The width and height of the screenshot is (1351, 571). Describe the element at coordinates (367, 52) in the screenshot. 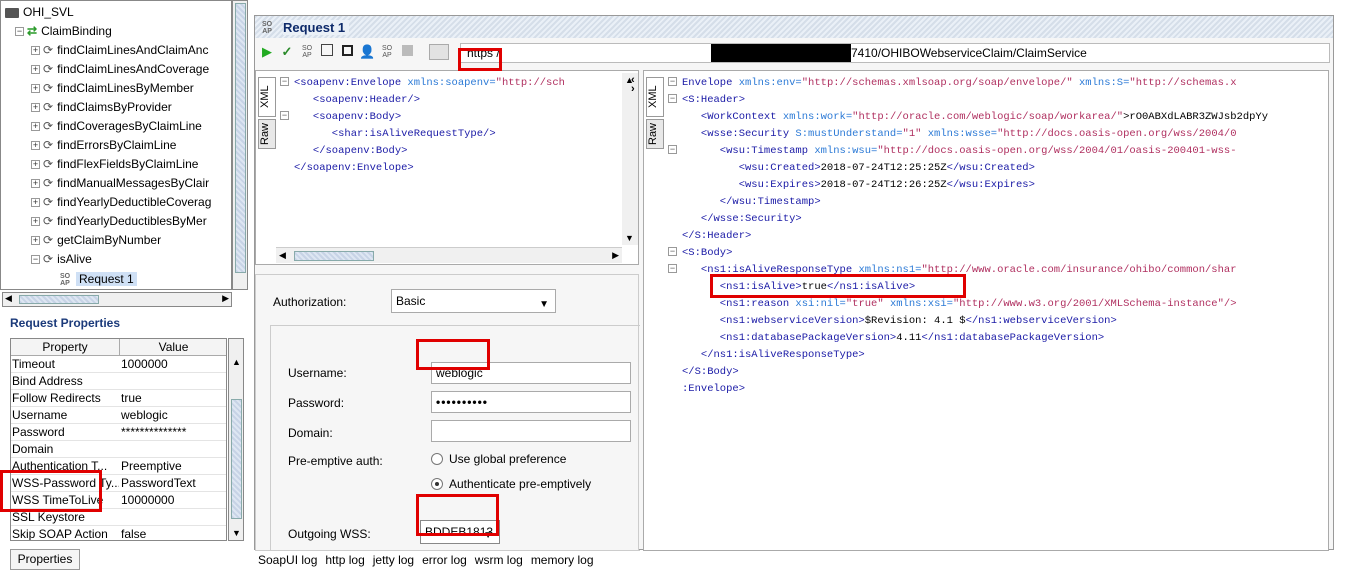

I see `user-icon: 👤` at that location.